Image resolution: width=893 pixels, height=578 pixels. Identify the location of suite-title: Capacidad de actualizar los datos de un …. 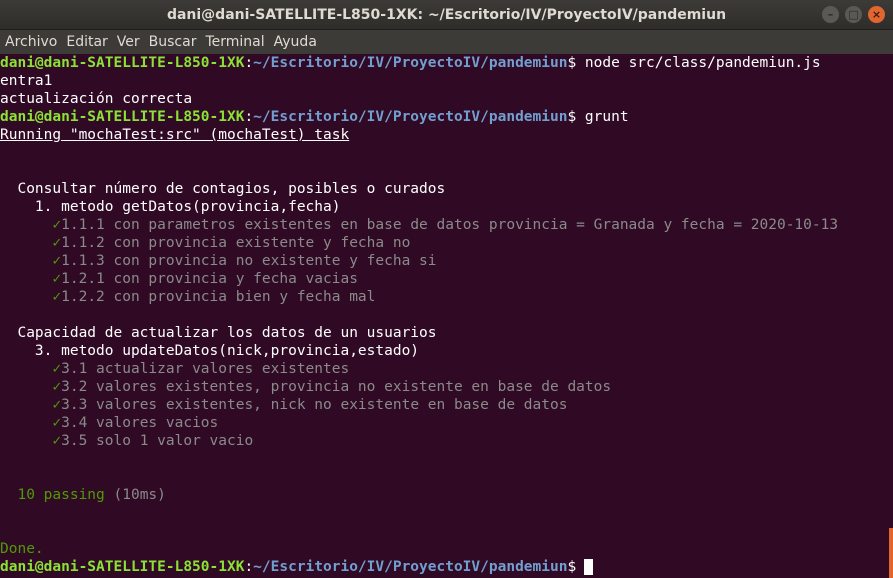
(446, 333).